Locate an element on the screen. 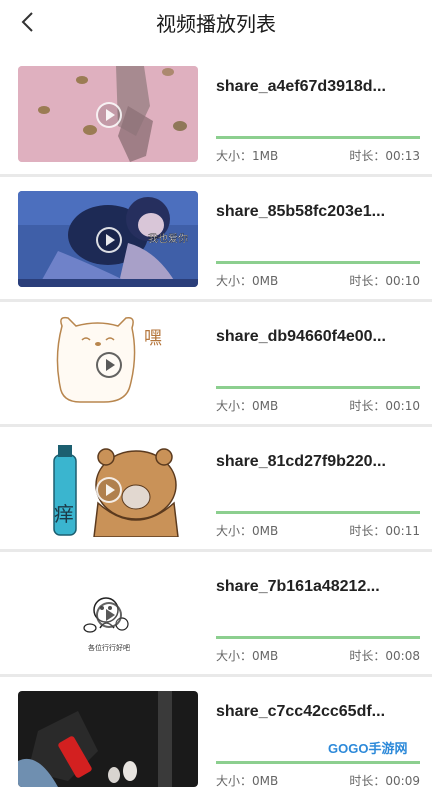  page-title: 视频播放列表 is located at coordinates (216, 24).